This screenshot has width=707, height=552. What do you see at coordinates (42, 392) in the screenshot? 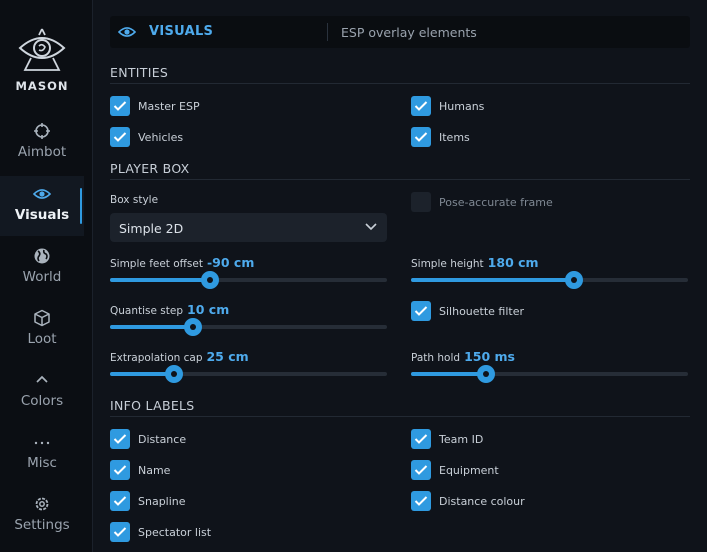
I see `sidebar-item-colors: Colors` at bounding box center [42, 392].